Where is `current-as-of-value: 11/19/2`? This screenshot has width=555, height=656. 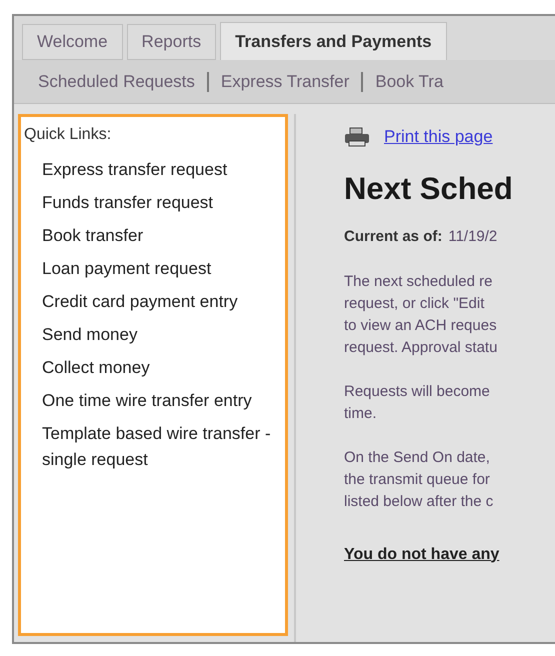
current-as-of-value: 11/19/2 is located at coordinates (473, 237).